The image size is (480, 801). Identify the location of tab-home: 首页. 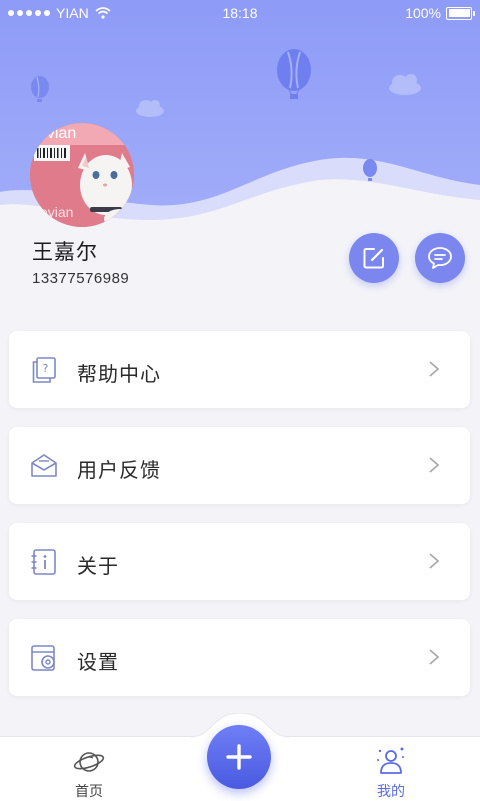
(89, 769).